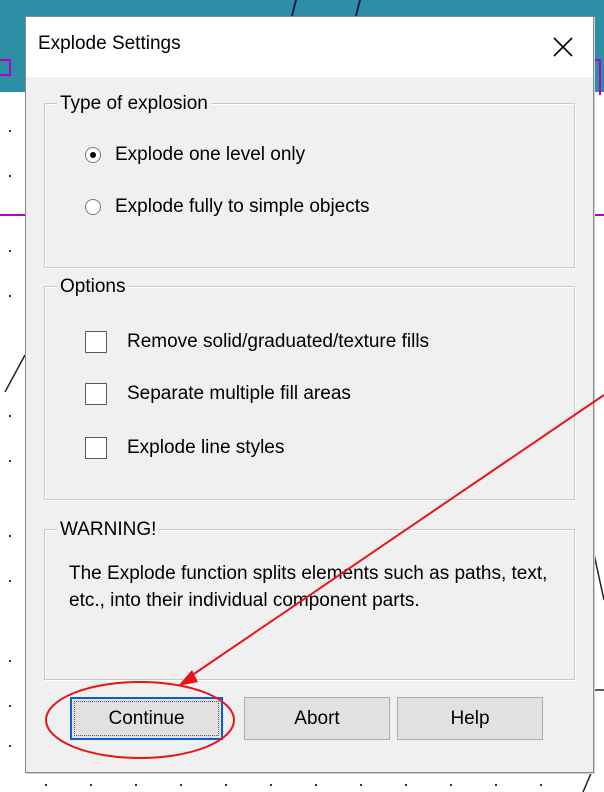 The width and height of the screenshot is (604, 792). I want to click on close-button, so click(563, 47).